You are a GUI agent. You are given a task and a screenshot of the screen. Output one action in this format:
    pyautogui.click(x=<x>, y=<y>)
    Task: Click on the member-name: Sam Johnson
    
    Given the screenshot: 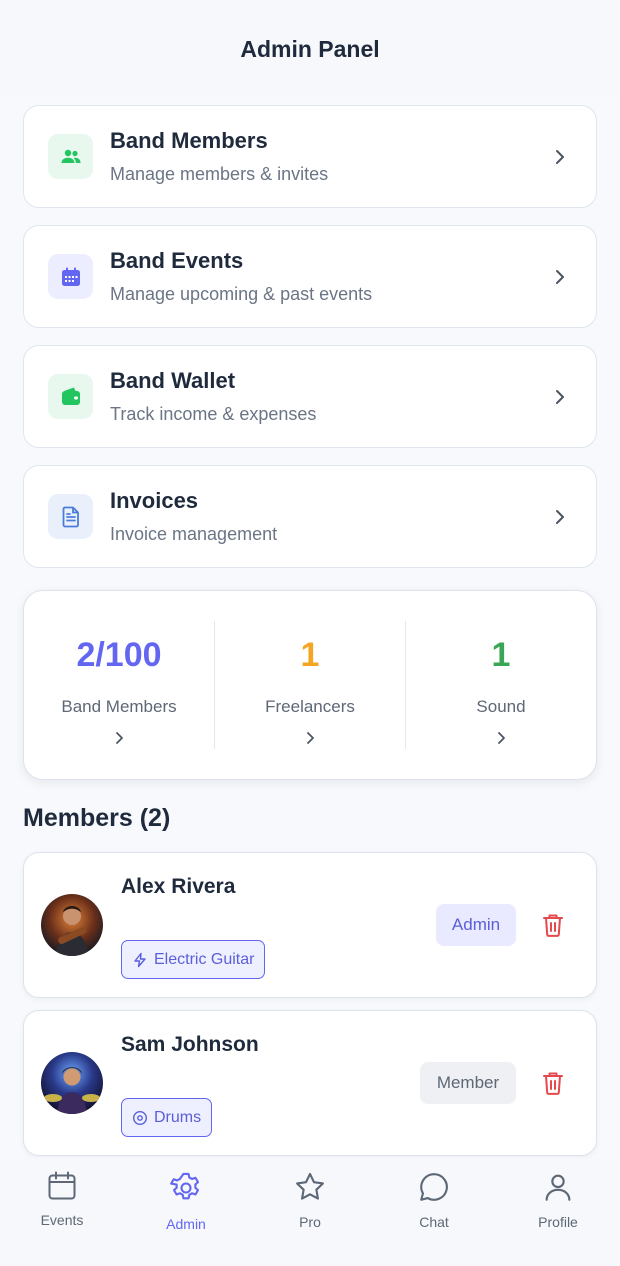 What is the action you would take?
    pyautogui.click(x=190, y=1044)
    